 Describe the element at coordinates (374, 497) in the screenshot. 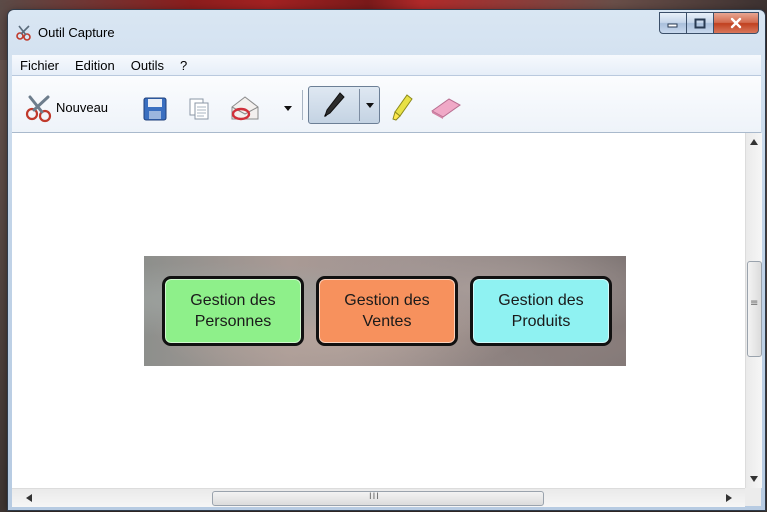

I see `horizontal-thumb-grip: III` at that location.